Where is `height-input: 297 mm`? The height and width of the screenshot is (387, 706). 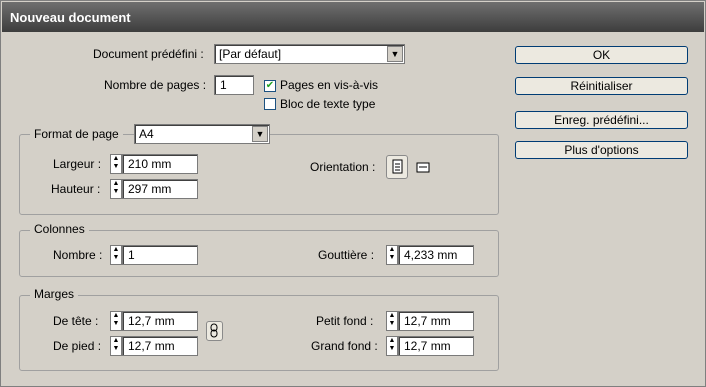
height-input: 297 mm is located at coordinates (160, 189).